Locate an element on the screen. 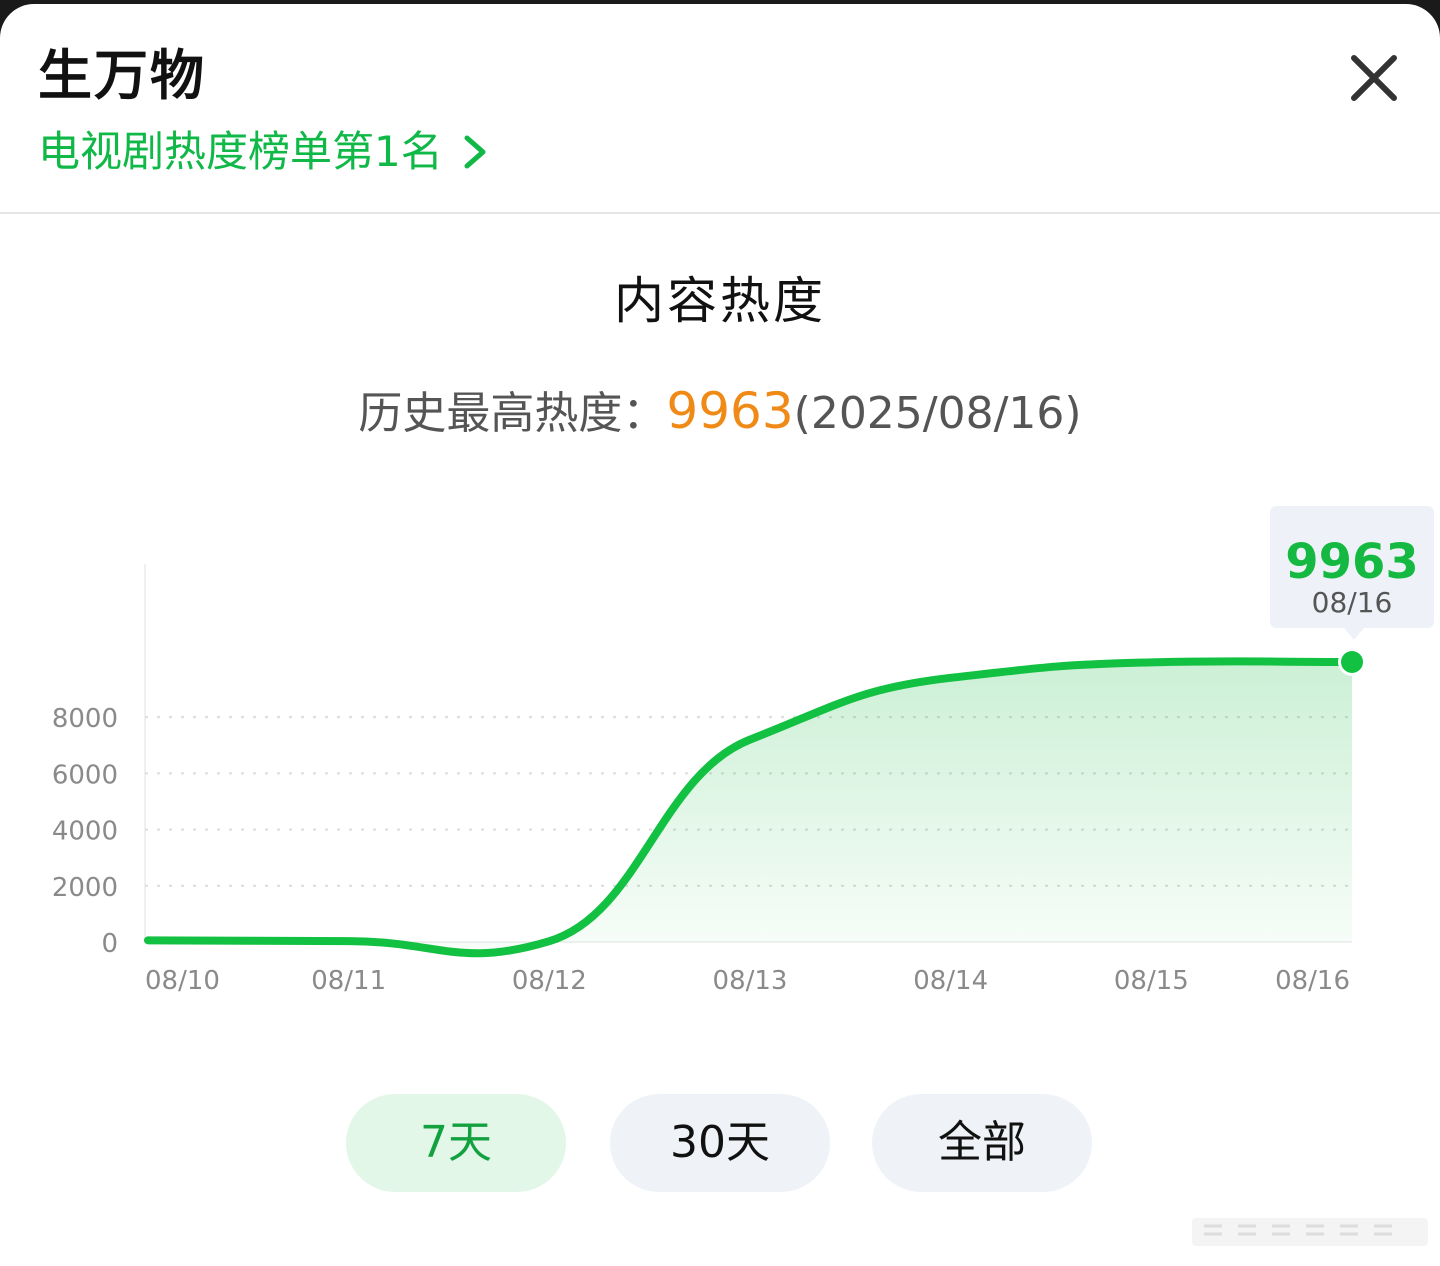  y-tick-label: 2000 is located at coordinates (85, 888).